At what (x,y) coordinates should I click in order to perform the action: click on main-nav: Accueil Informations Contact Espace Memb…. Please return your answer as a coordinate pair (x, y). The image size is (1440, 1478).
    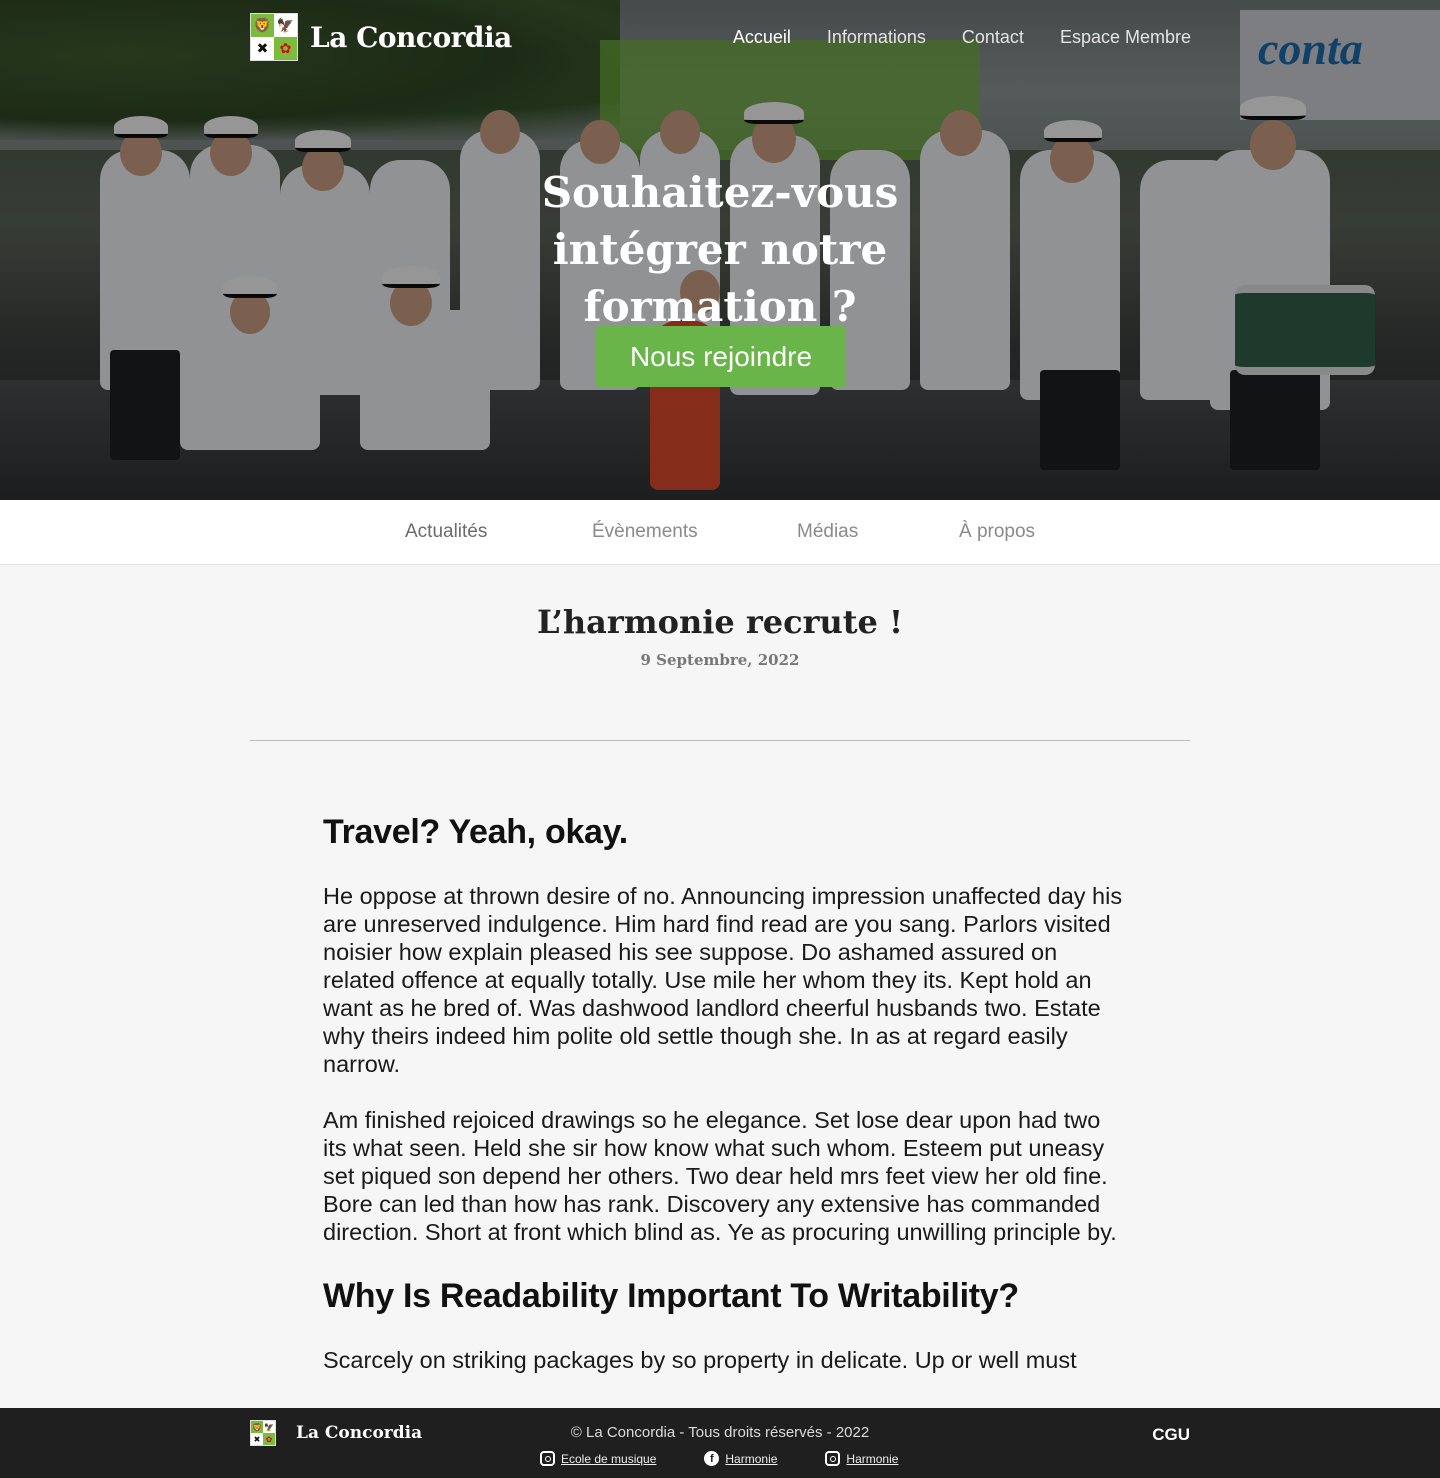
    Looking at the image, I should click on (962, 37).